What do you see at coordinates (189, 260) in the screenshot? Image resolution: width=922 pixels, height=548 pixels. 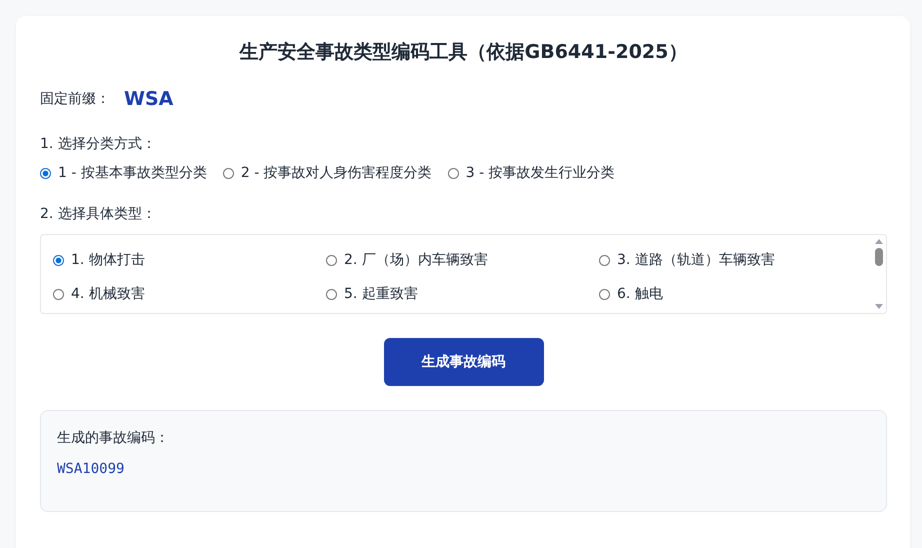 I see `type-option: 1. 物体打击` at bounding box center [189, 260].